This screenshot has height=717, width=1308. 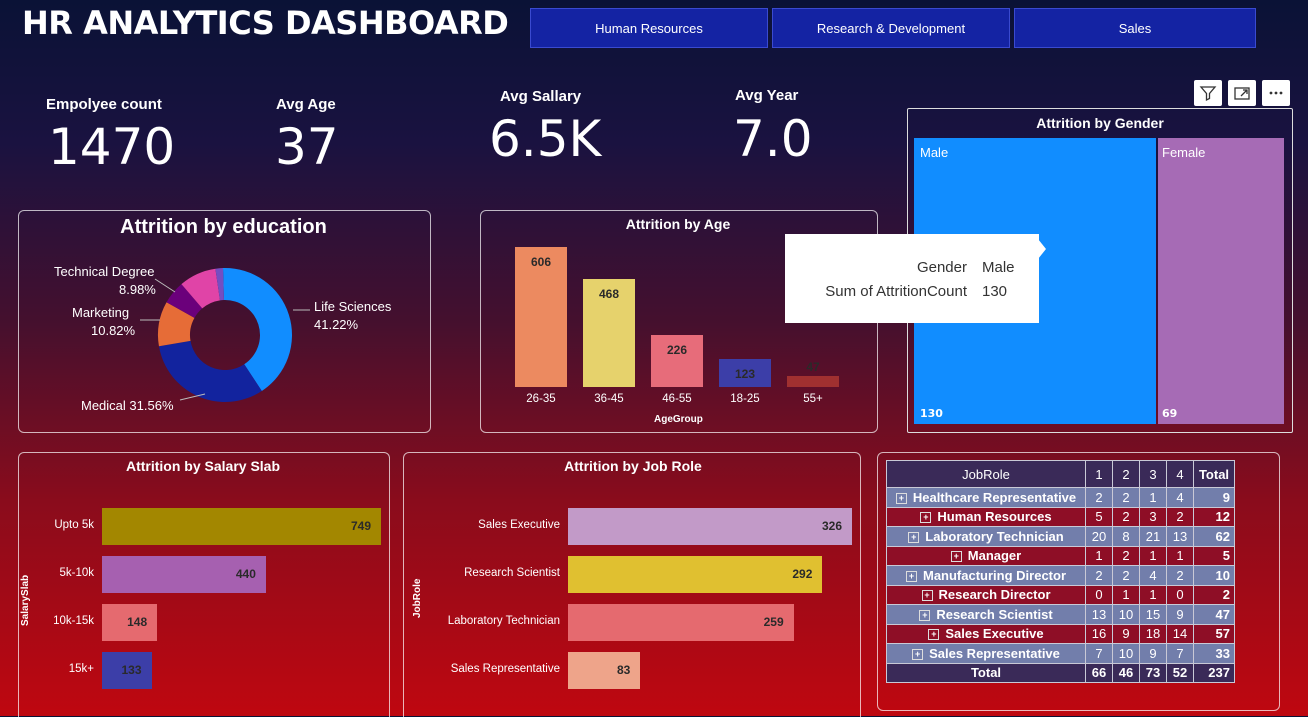 I want to click on matrix-cell: 18, so click(x=1153, y=633).